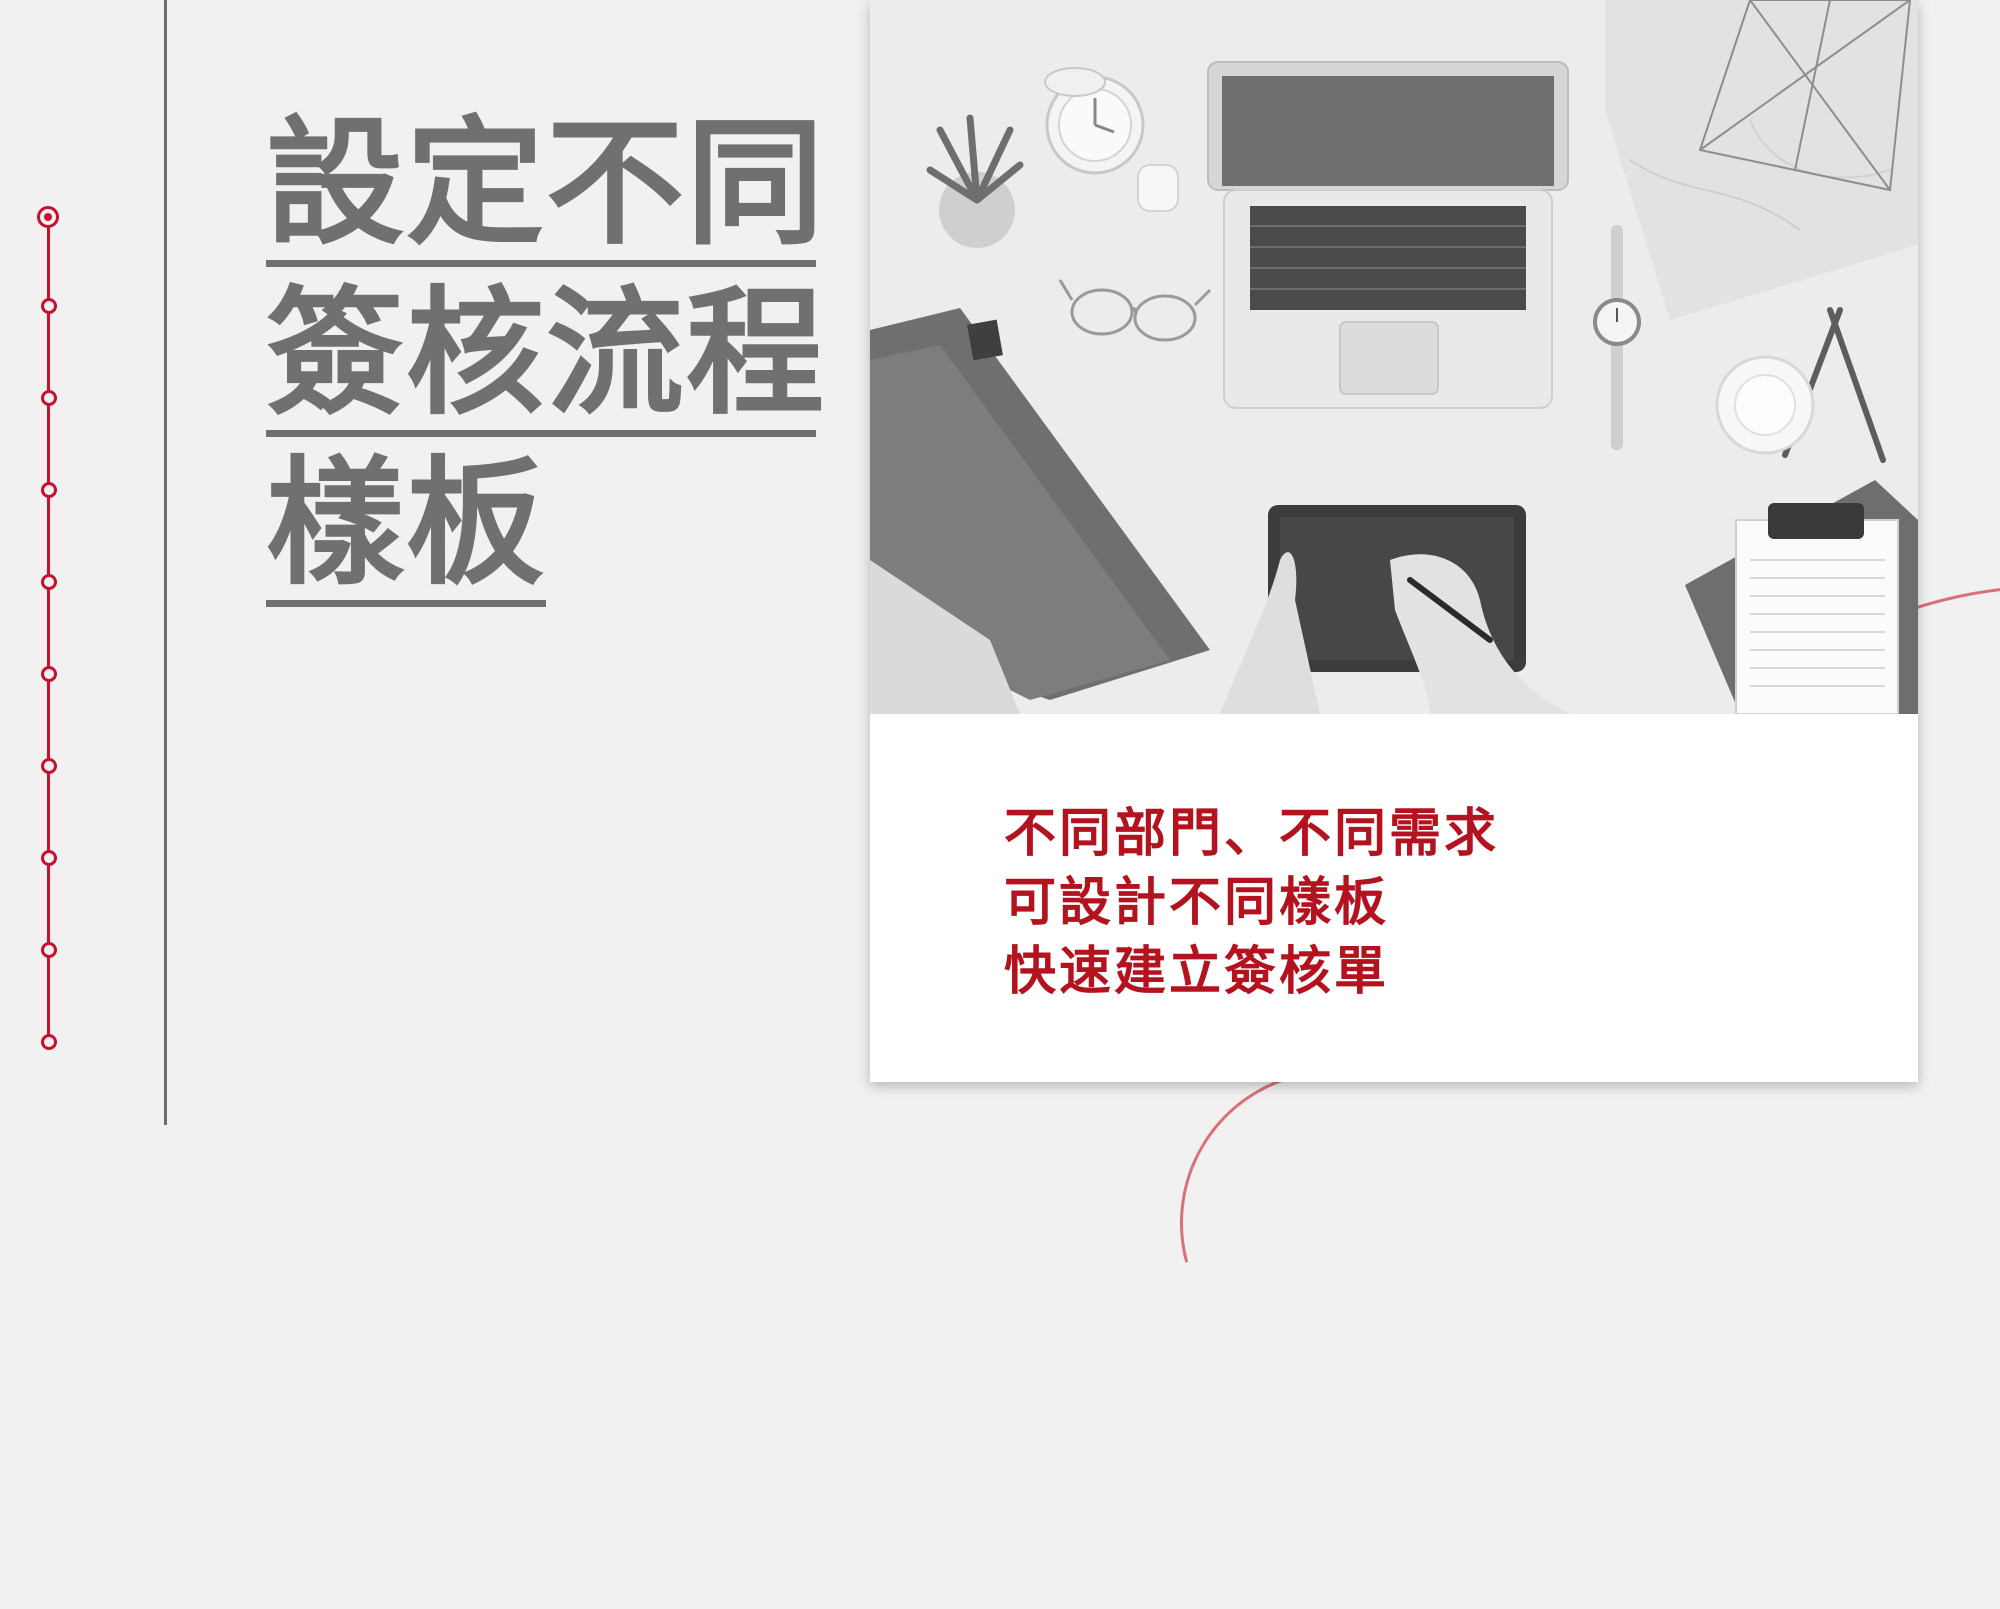 The height and width of the screenshot is (1609, 2000). Describe the element at coordinates (406, 527) in the screenshot. I see `title-line-3: 樣板` at that location.